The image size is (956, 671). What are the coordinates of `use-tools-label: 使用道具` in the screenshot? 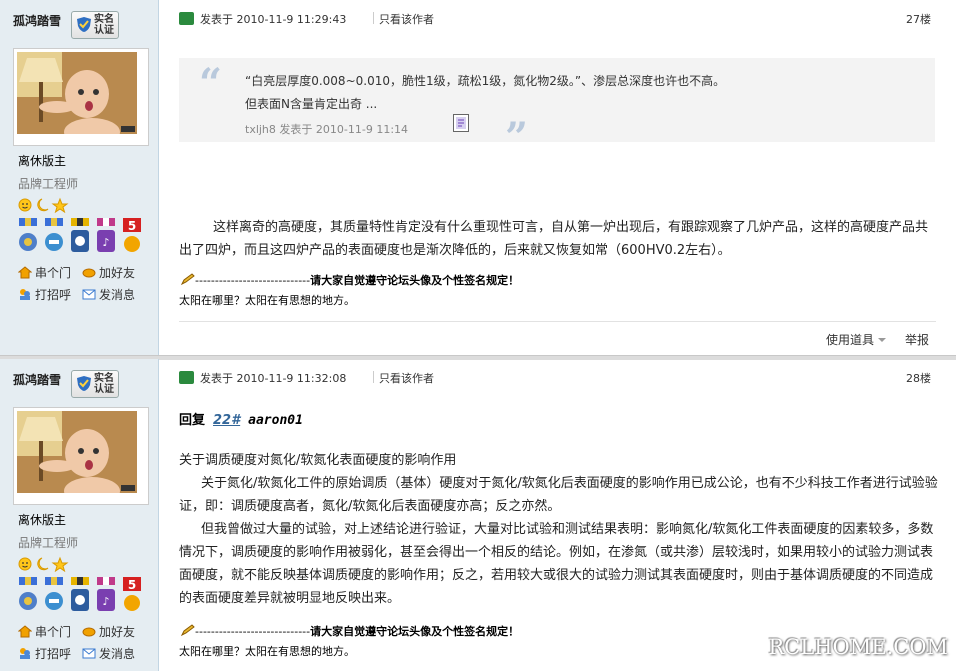 It's located at (849, 340).